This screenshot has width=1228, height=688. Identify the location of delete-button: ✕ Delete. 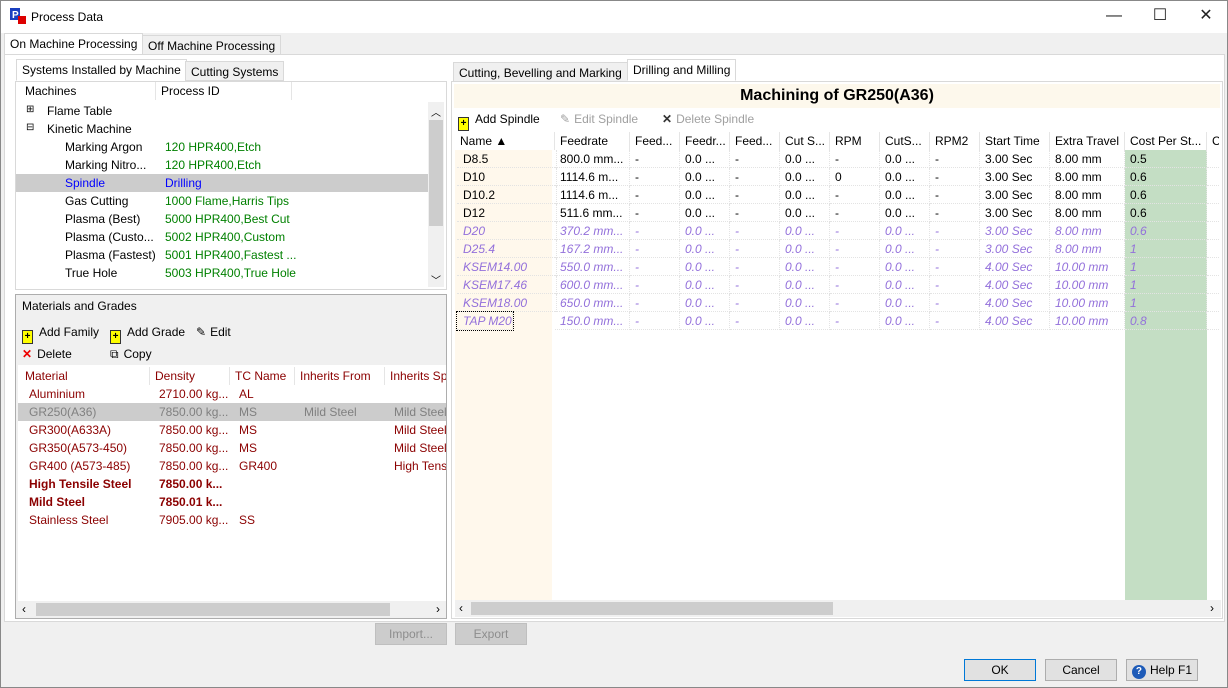
(47, 354).